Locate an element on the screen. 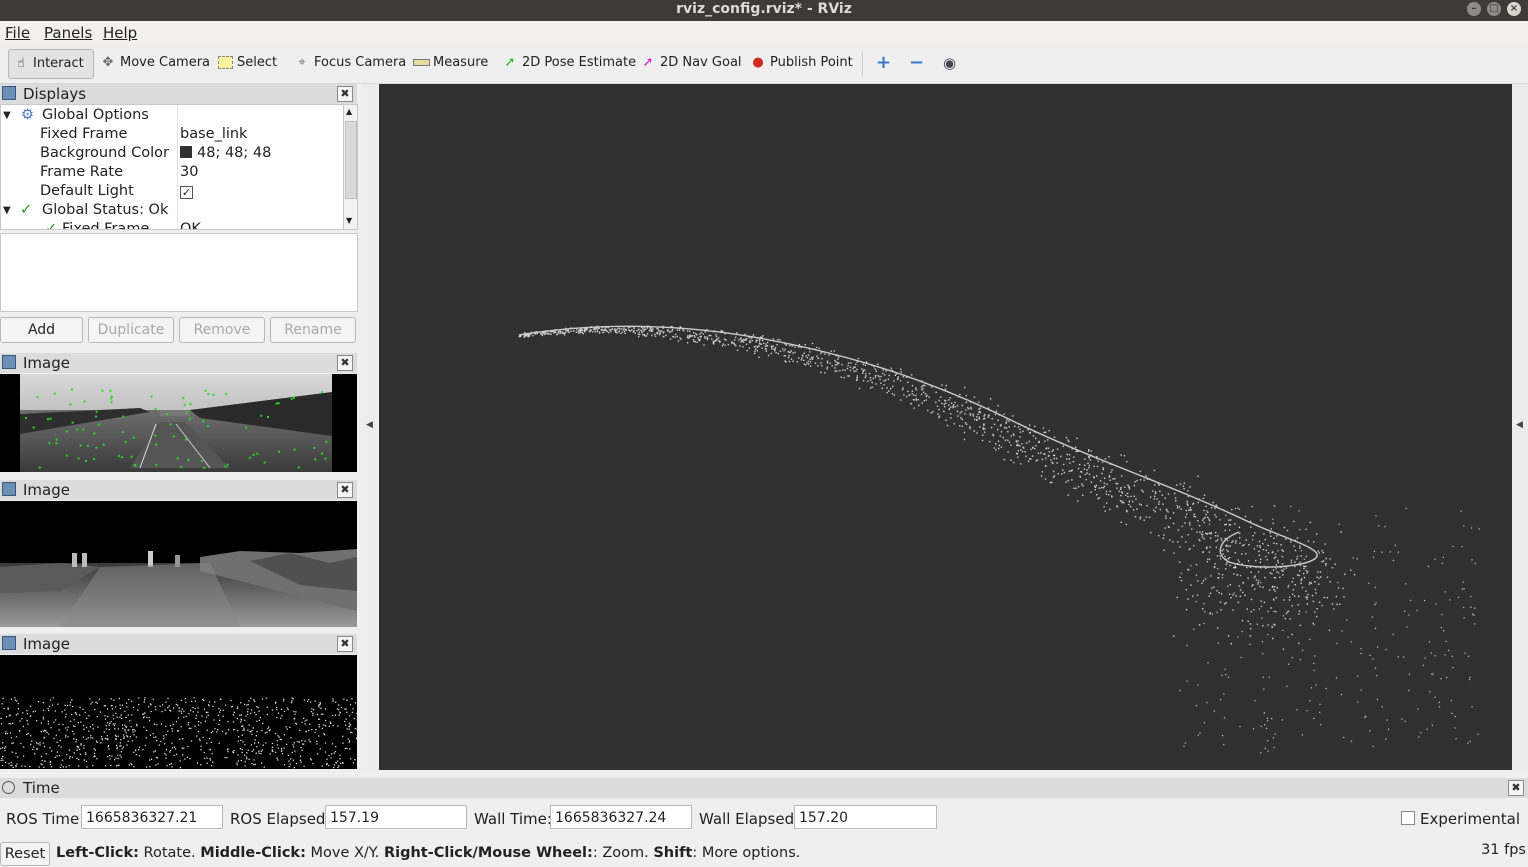 The image size is (1528, 867). plus-icon: + is located at coordinates (884, 63).